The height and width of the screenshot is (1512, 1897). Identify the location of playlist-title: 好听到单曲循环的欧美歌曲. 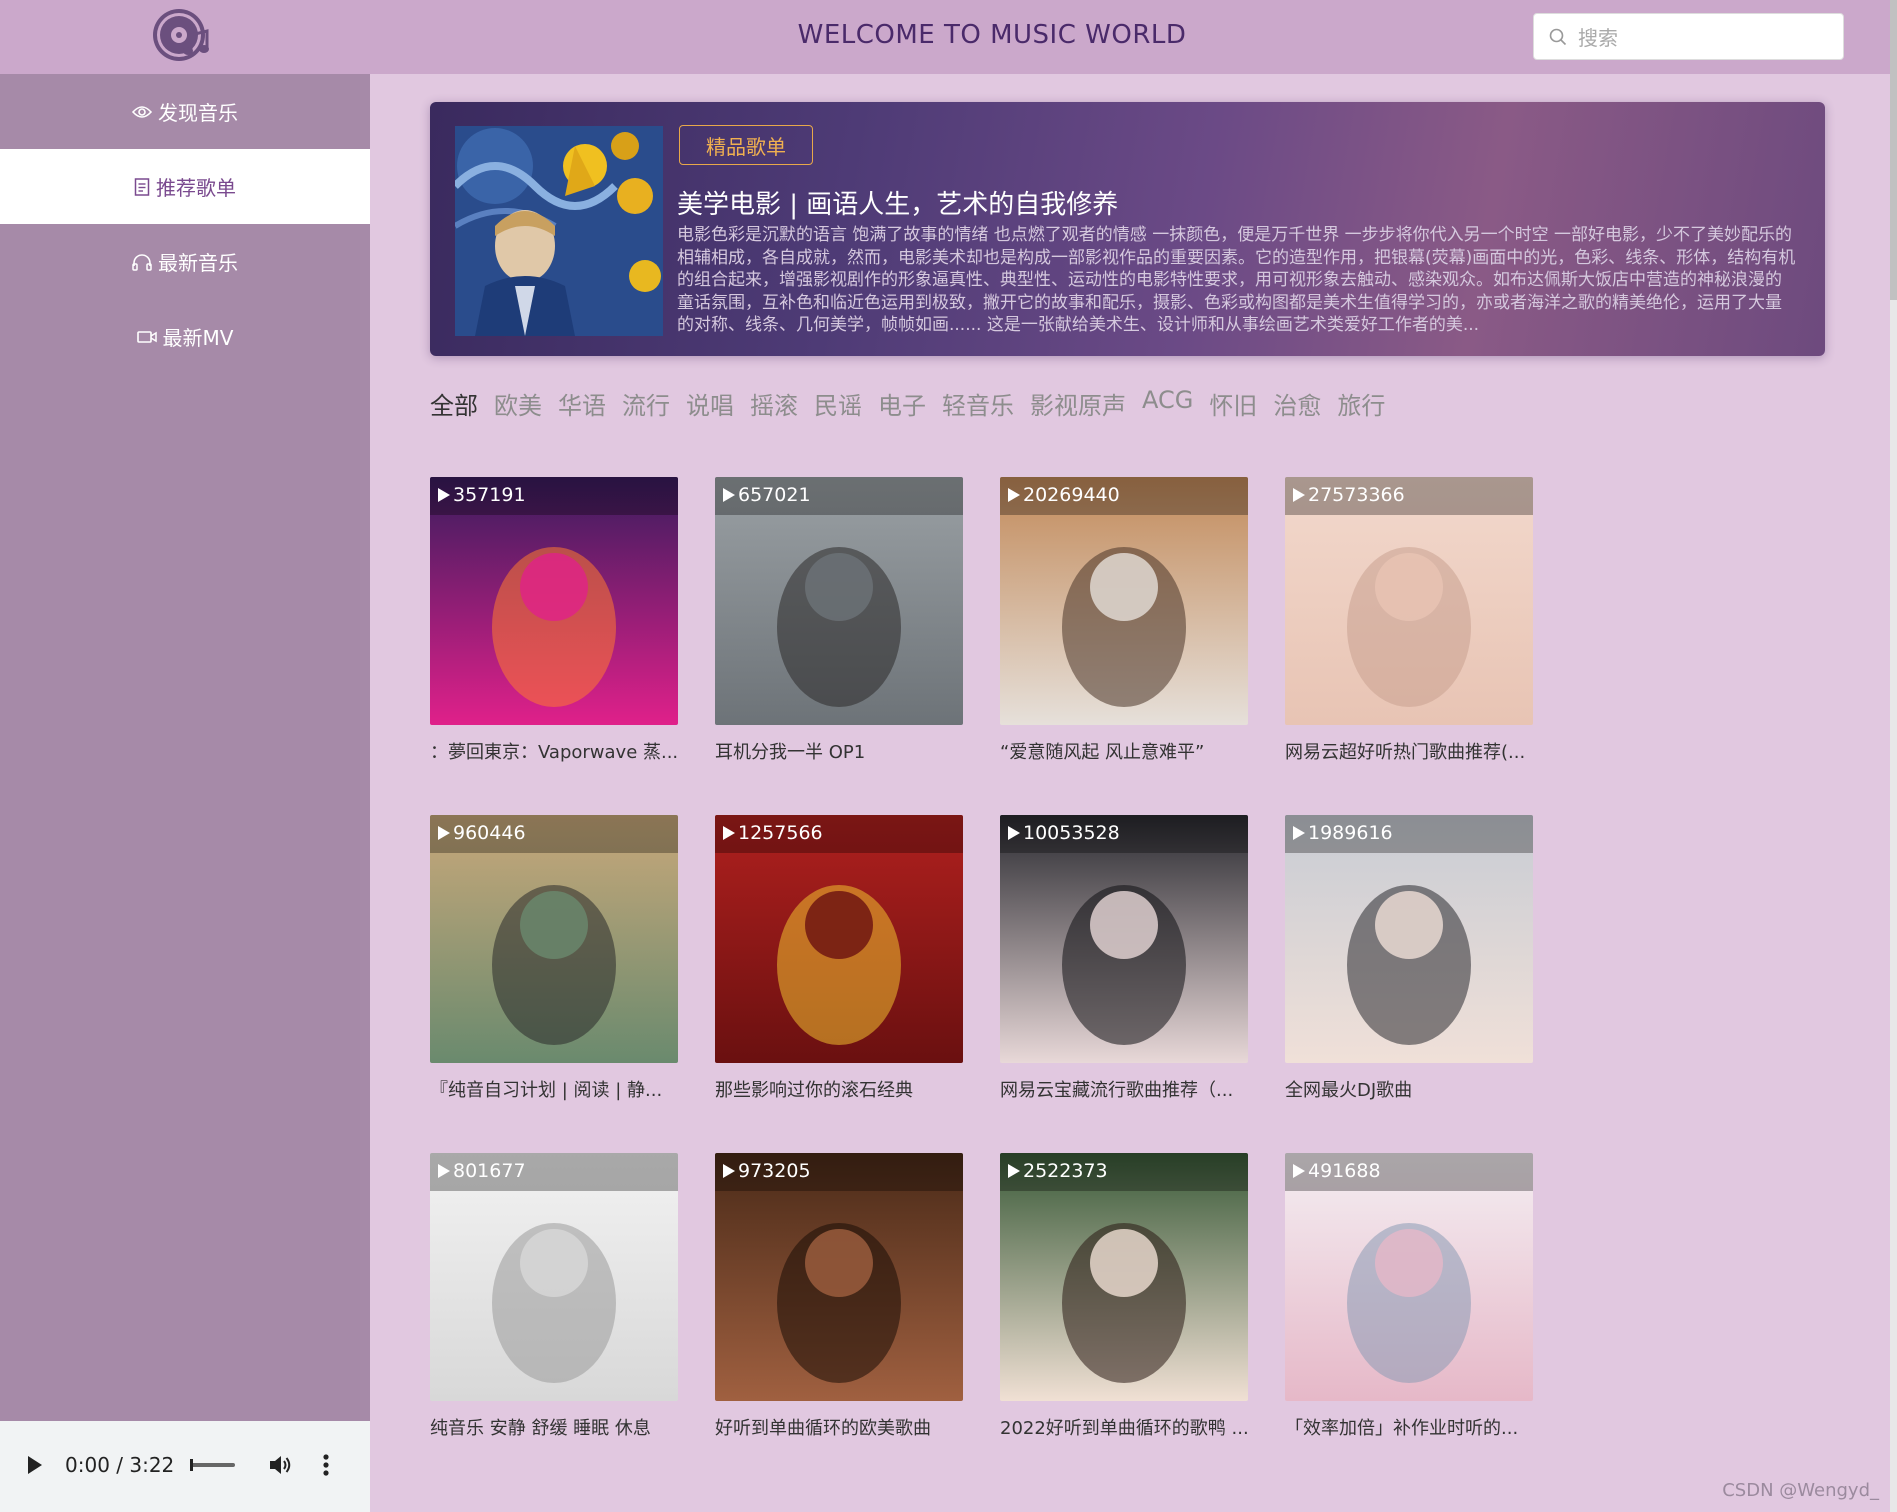
(839, 1427).